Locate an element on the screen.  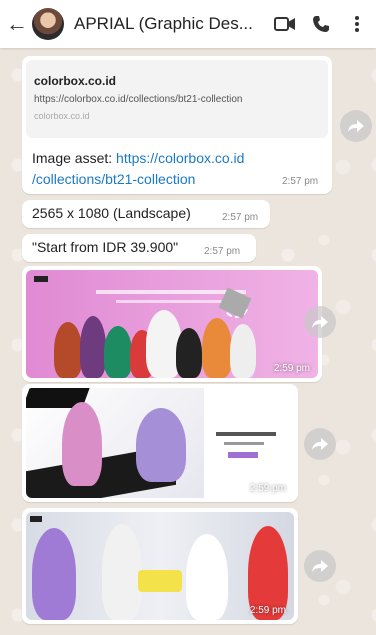
link-preview-site: colorbox.co.id is located at coordinates (75, 81).